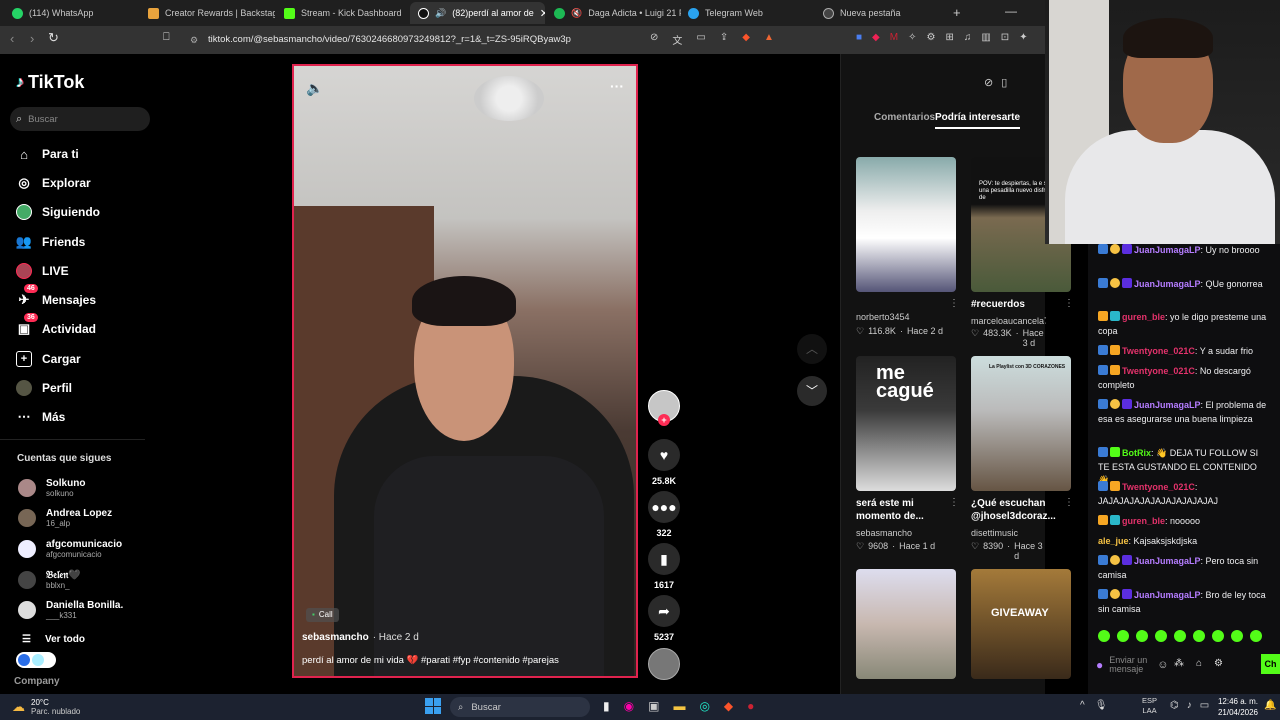 The width and height of the screenshot is (1280, 720). I want to click on extension-translate-icon: ■, so click(859, 37).